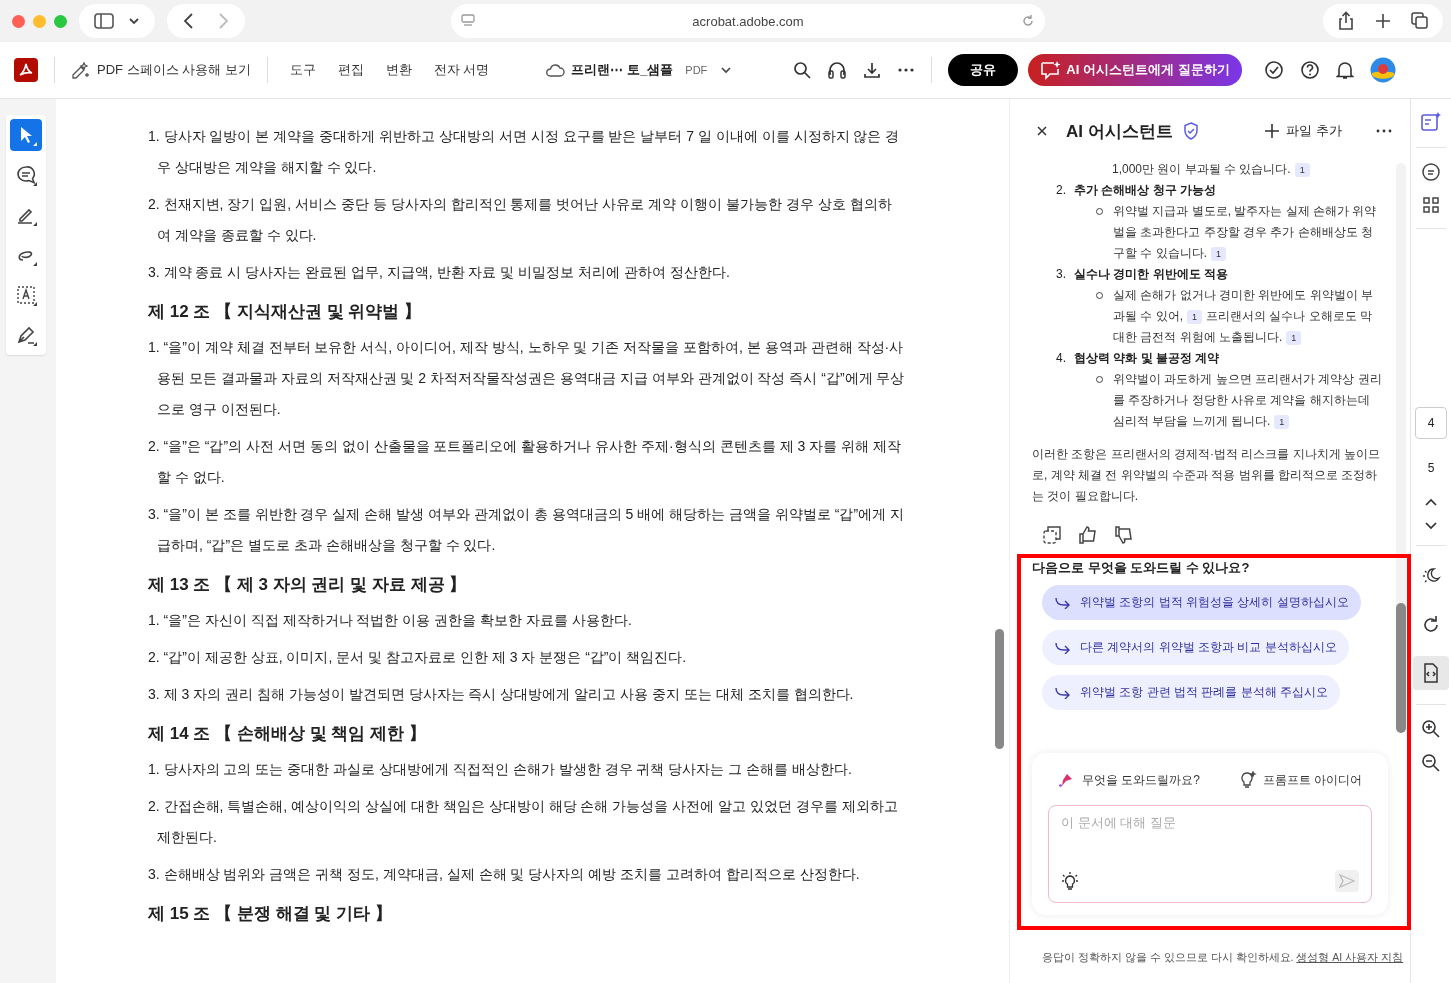  I want to click on copy-icon, so click(1052, 535).